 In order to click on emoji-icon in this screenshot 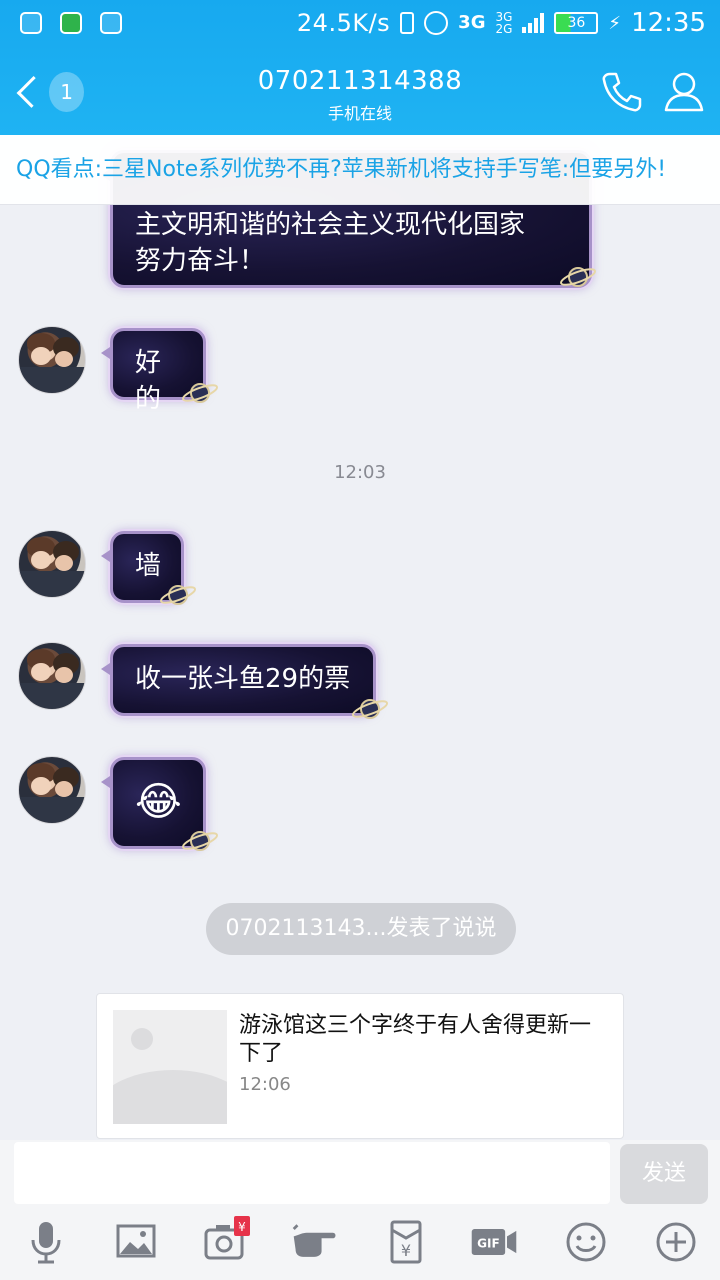, I will do `click(586, 1242)`.